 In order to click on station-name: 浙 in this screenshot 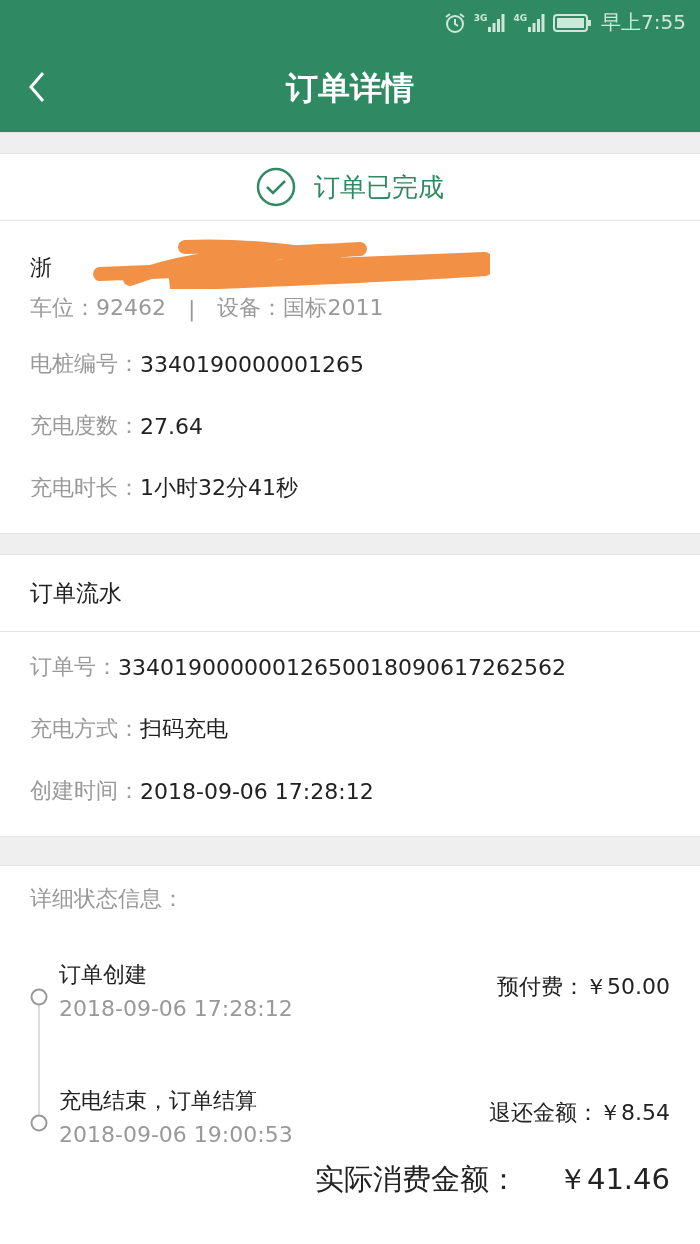, I will do `click(41, 268)`.